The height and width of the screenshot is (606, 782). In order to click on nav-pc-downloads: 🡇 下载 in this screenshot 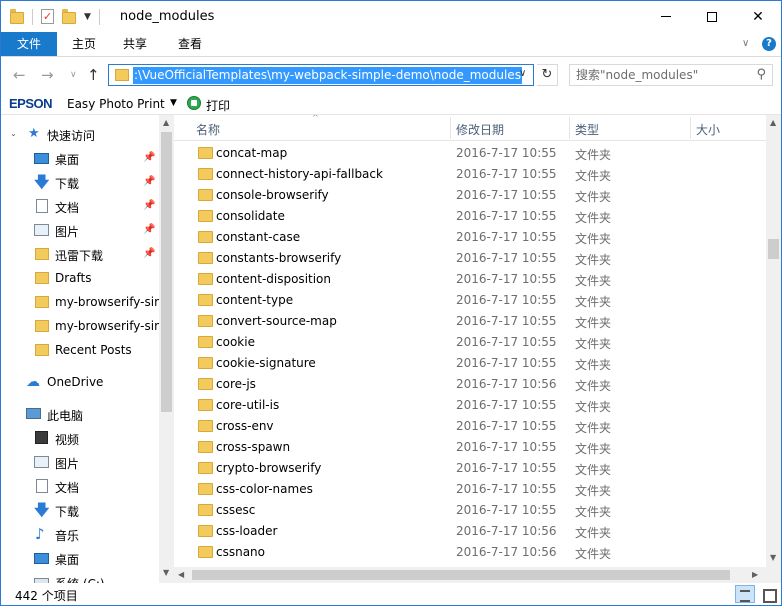, I will do `click(80, 510)`.